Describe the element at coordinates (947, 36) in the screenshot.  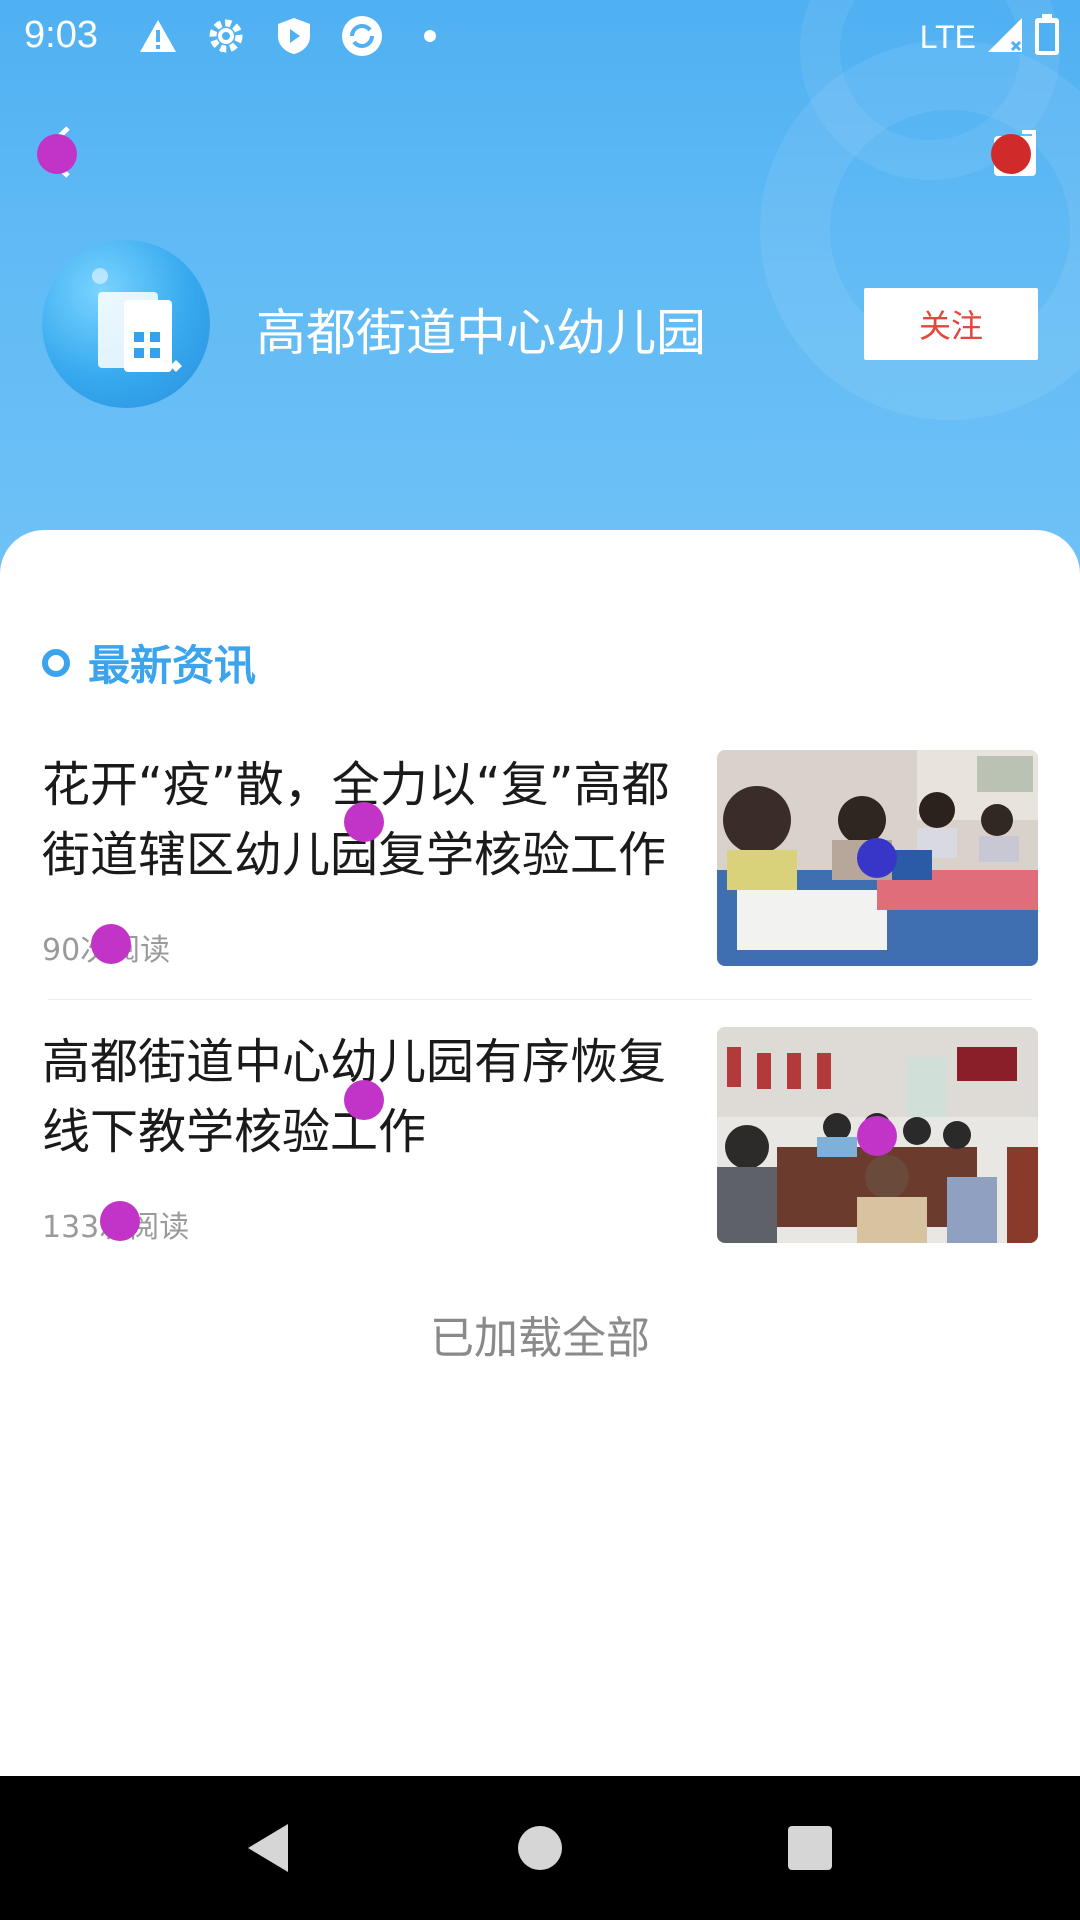
I see `network-type: LTE` at that location.